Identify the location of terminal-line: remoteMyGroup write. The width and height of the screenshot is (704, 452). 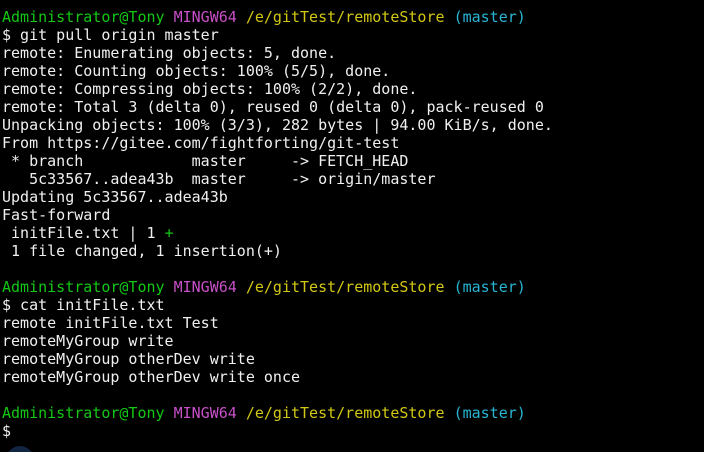
(353, 341).